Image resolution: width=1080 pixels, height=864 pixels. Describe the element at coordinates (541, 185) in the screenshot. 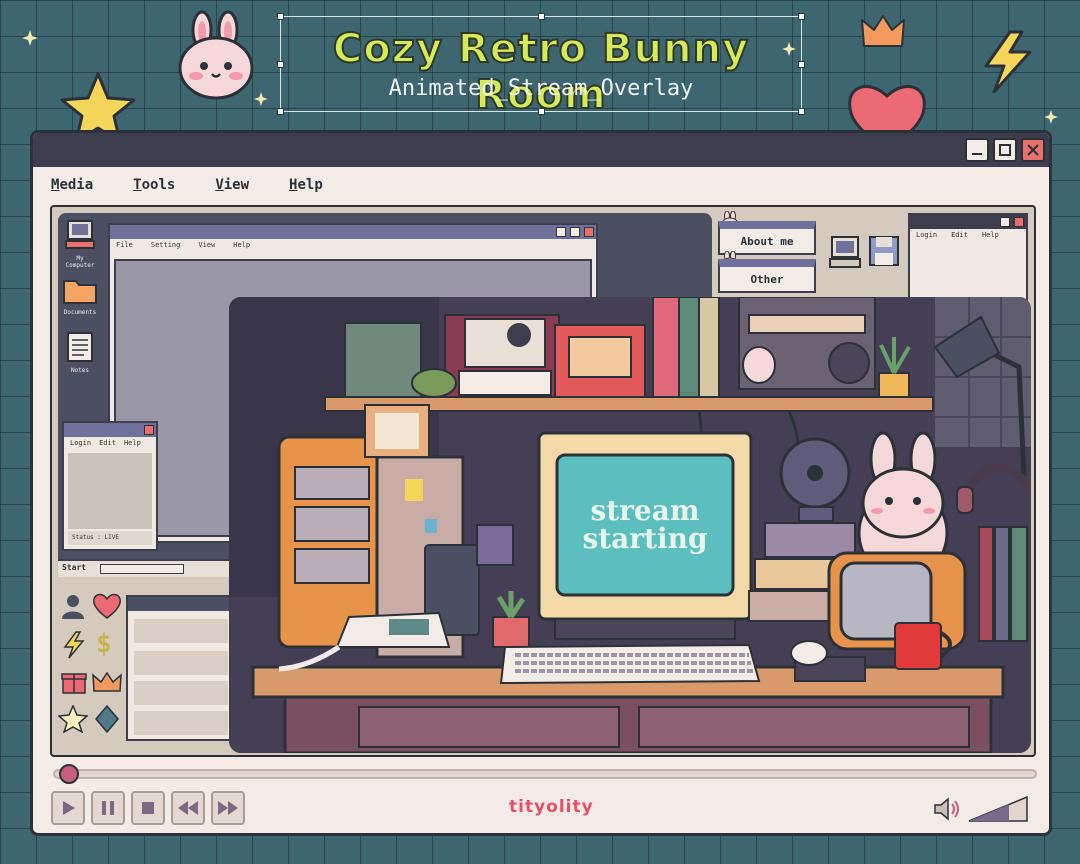

I see `menu-bar: Media Tools View Help` at that location.